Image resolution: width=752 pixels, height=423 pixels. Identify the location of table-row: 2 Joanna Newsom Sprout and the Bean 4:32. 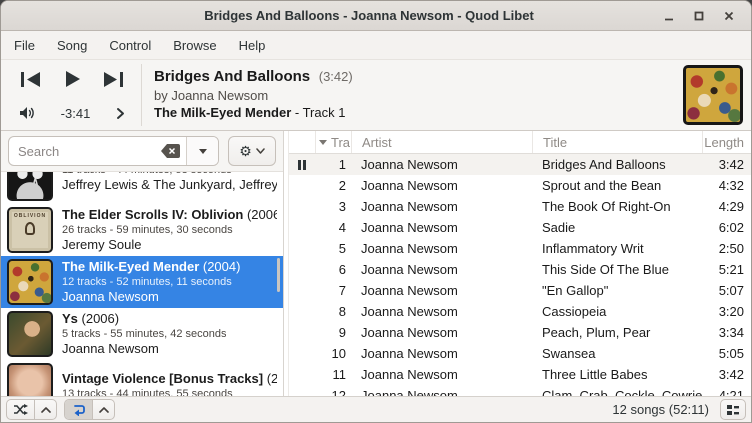
(520, 185).